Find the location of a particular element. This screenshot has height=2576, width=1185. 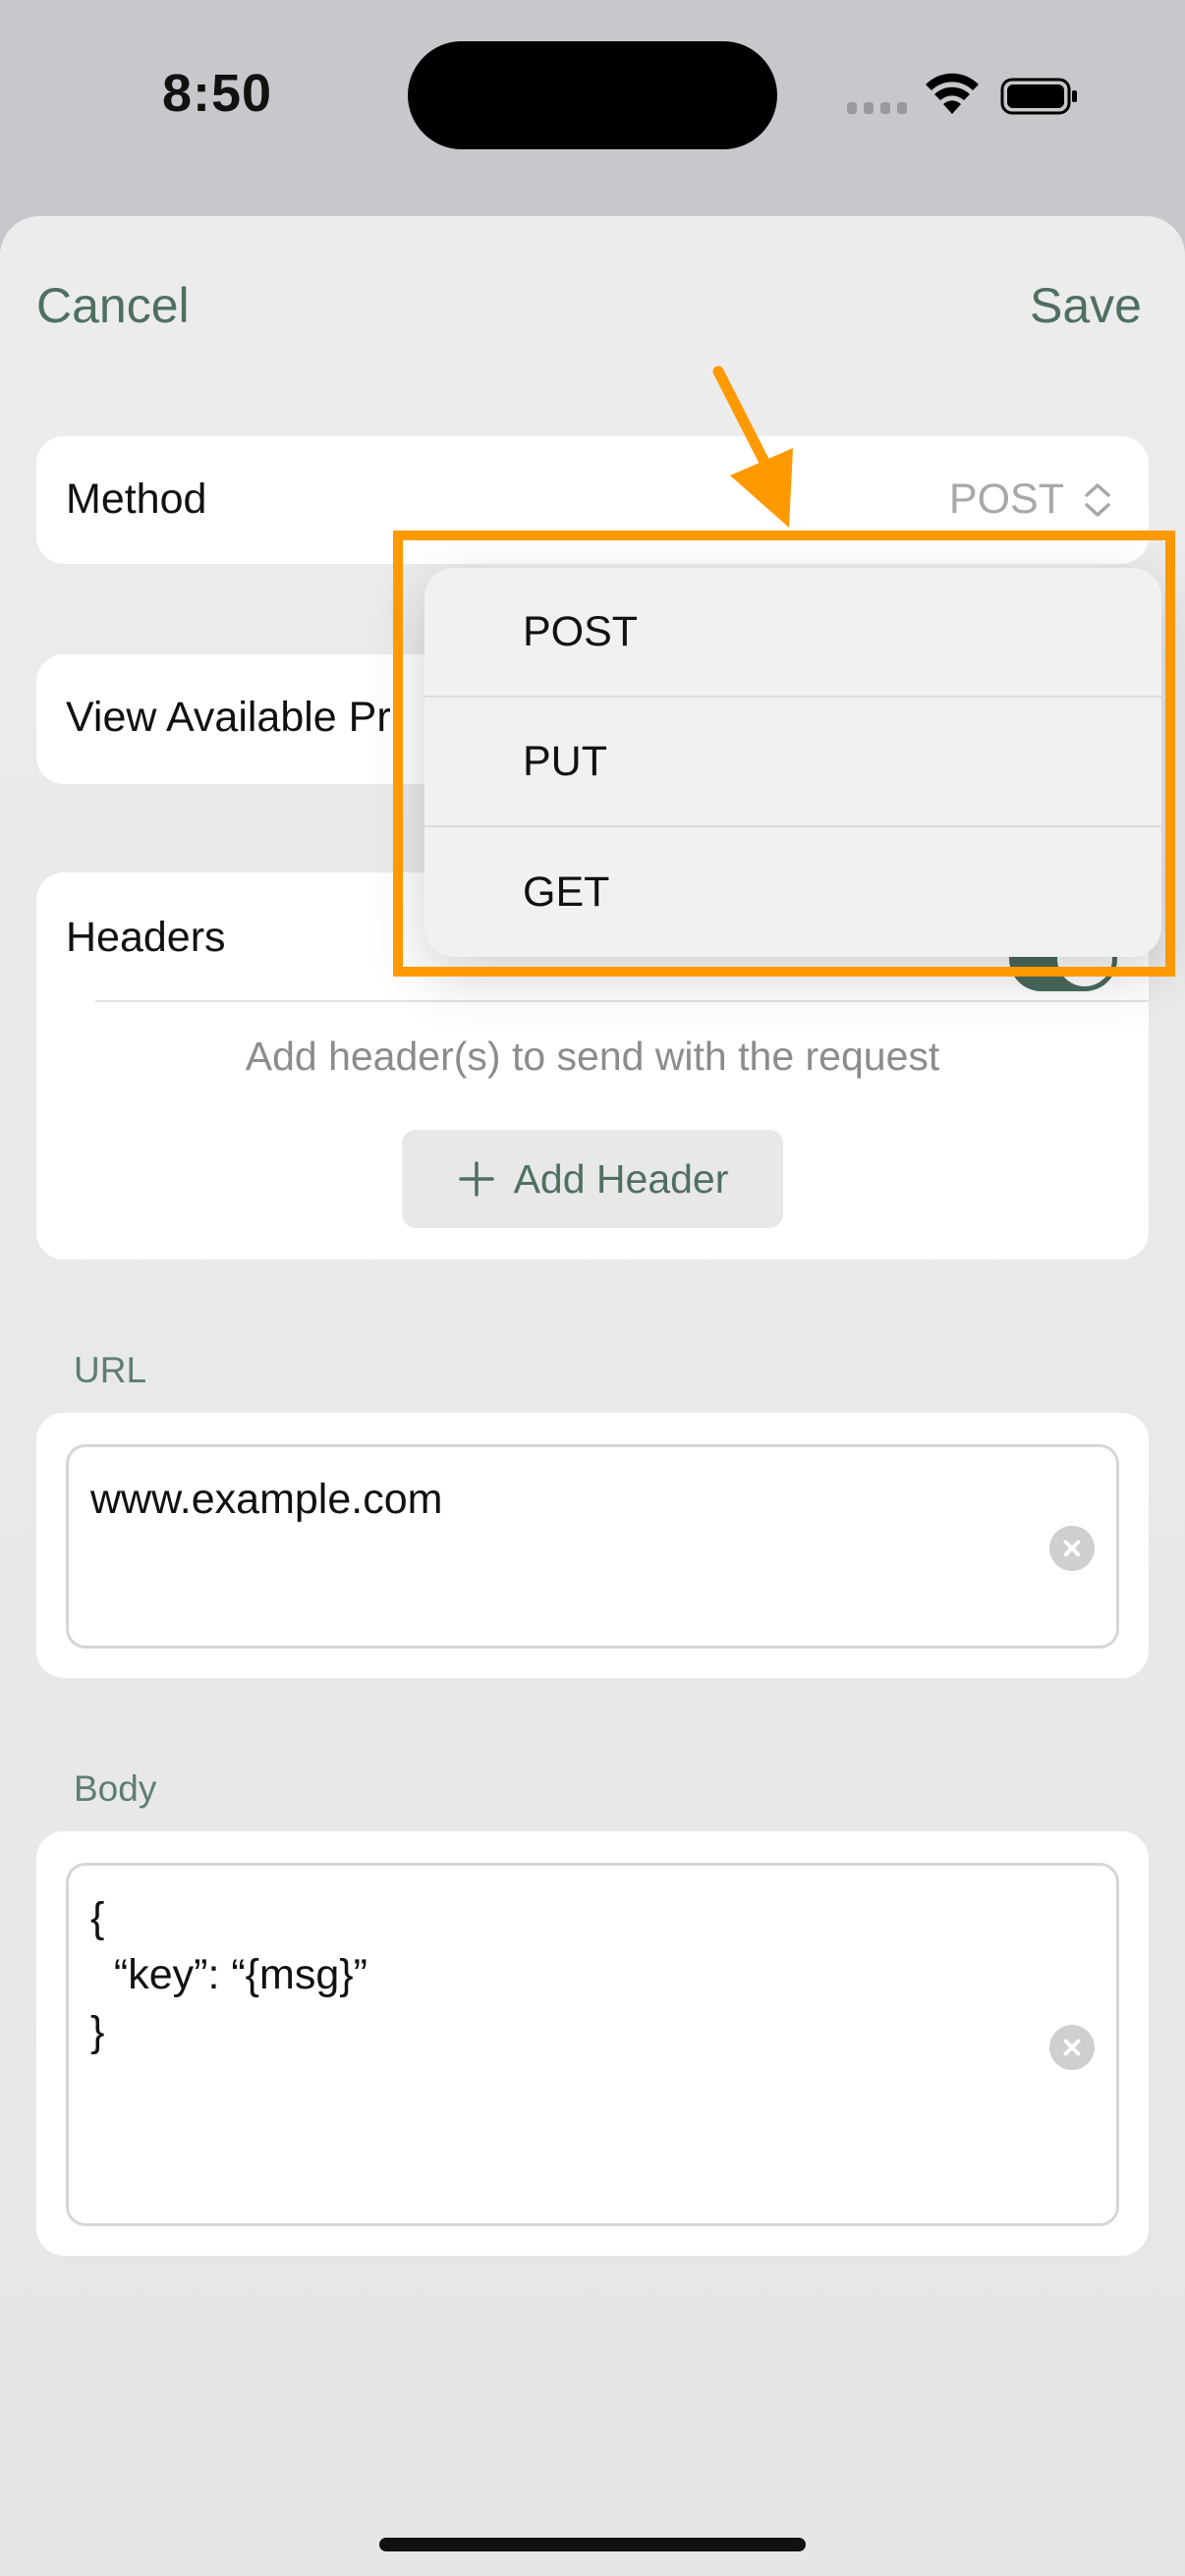

headers-hint: Add header(s) to send with the request is located at coordinates (592, 1056).